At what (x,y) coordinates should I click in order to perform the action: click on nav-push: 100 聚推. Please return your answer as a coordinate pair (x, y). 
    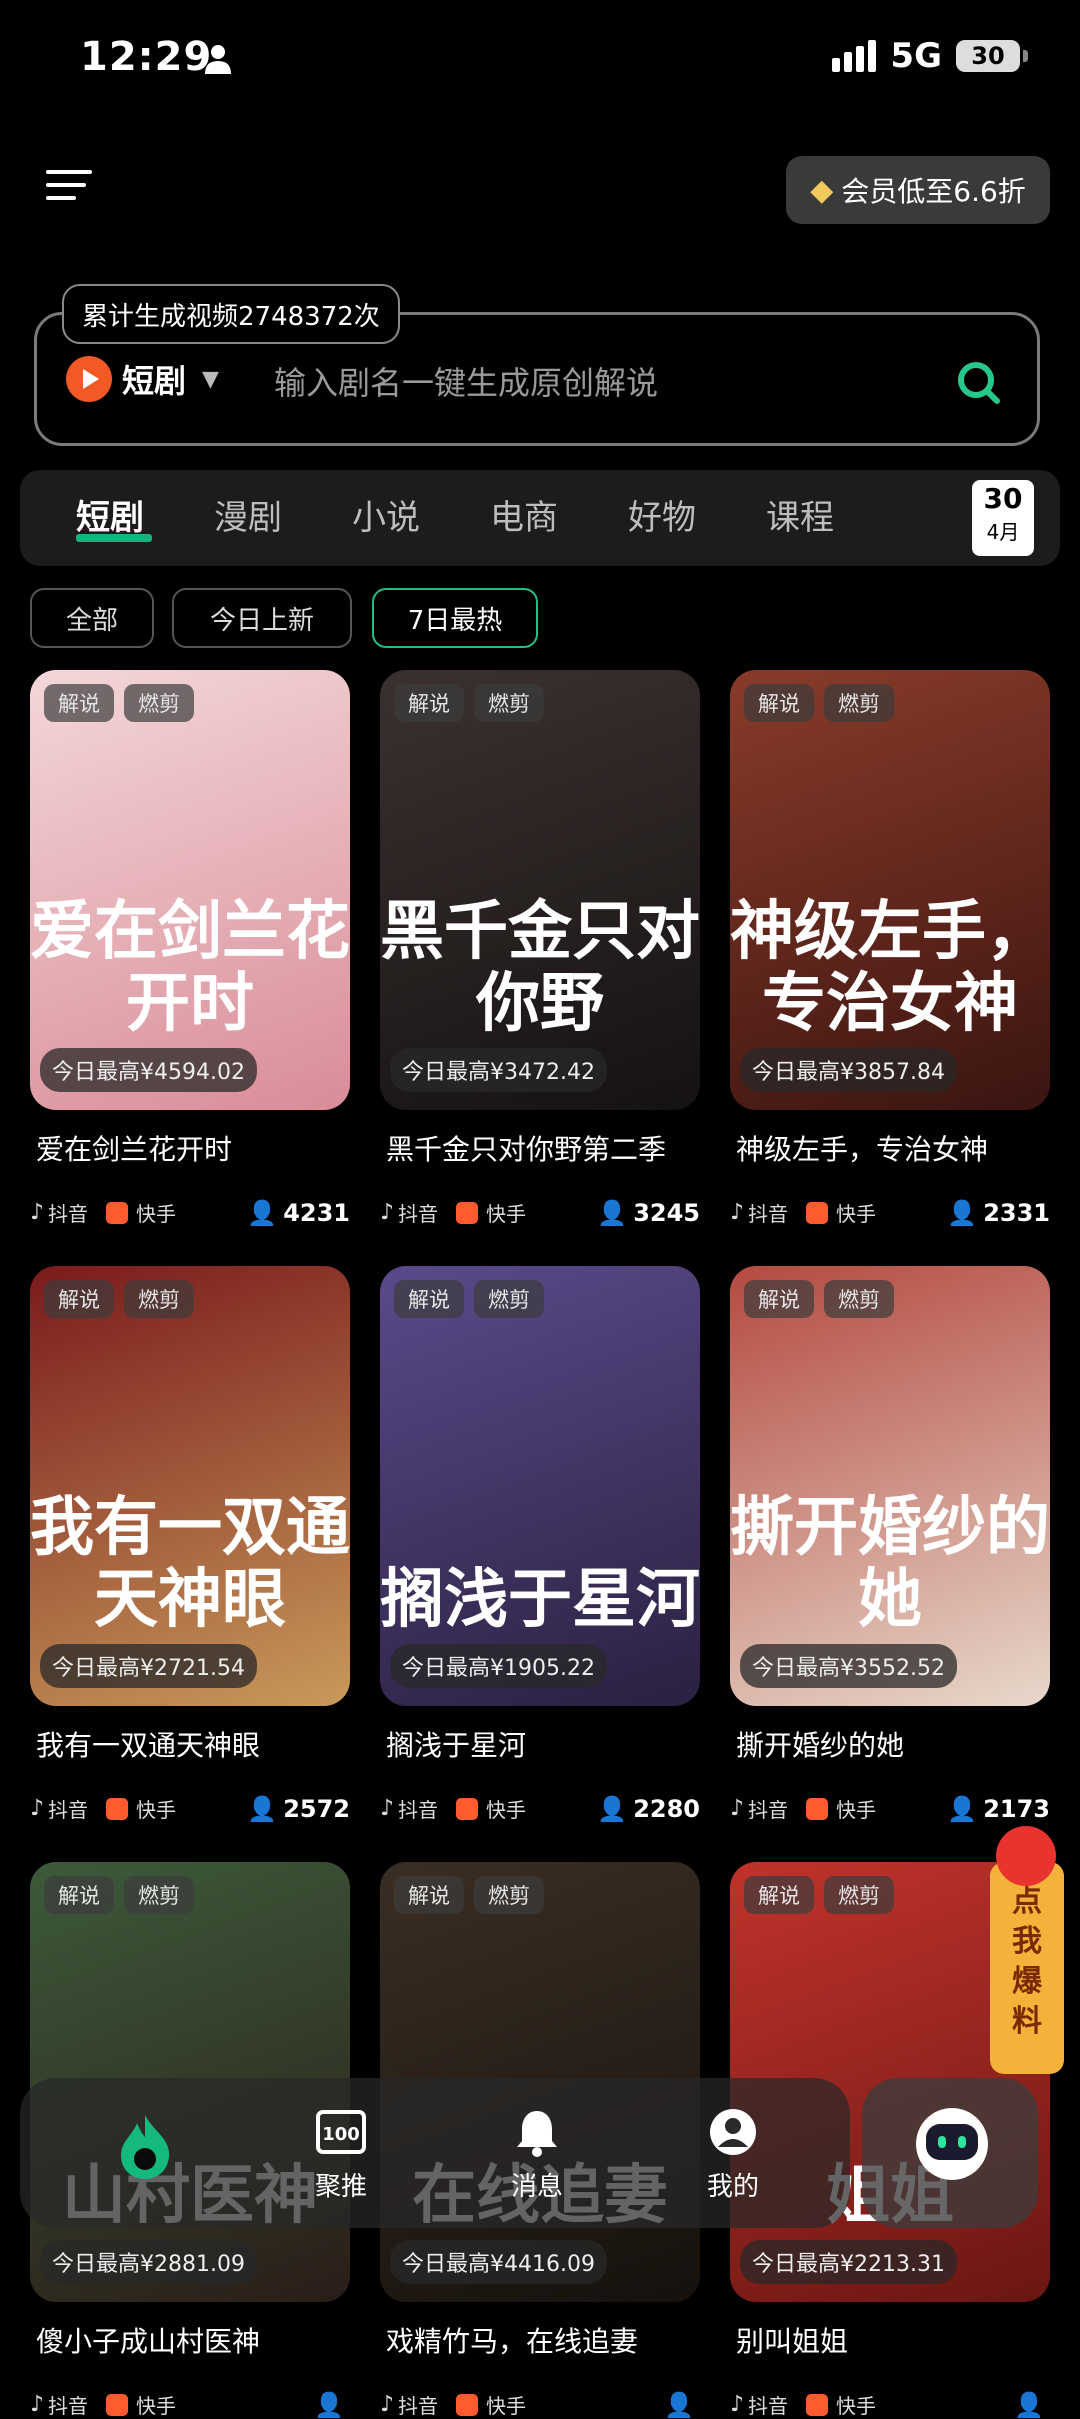
    Looking at the image, I should click on (341, 2153).